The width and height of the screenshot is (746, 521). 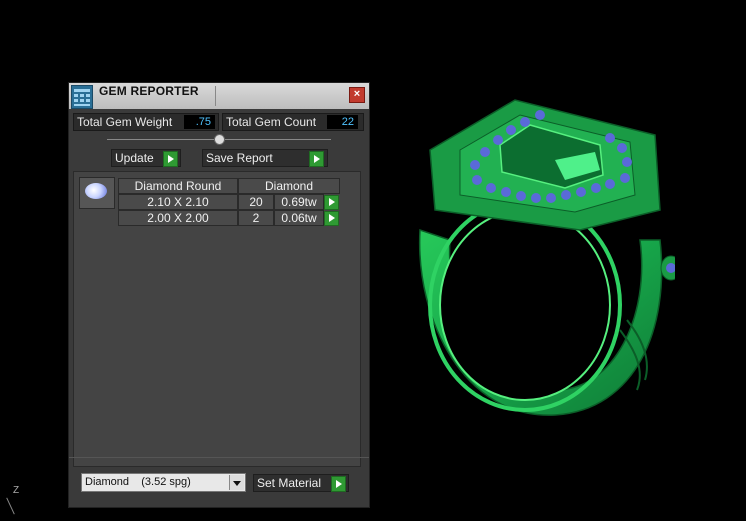 I want to click on gem-thumbnail-image, so click(x=96, y=191).